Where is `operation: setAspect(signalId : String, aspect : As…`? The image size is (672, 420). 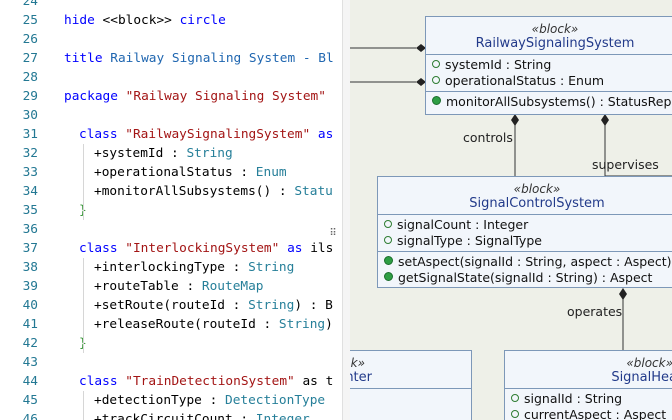
operation: setAspect(signalId : String, aspect : As… is located at coordinates (528, 262).